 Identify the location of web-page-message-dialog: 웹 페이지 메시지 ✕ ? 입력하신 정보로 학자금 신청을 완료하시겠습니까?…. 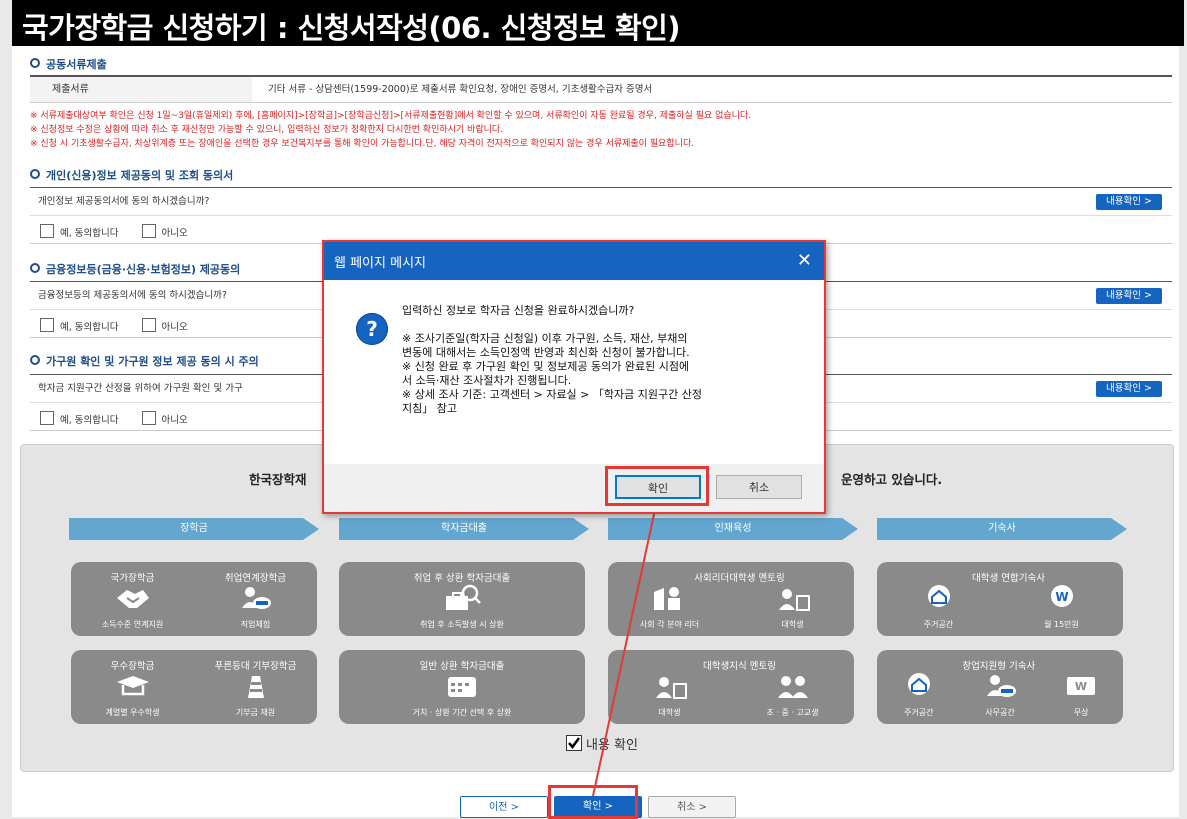
(574, 377).